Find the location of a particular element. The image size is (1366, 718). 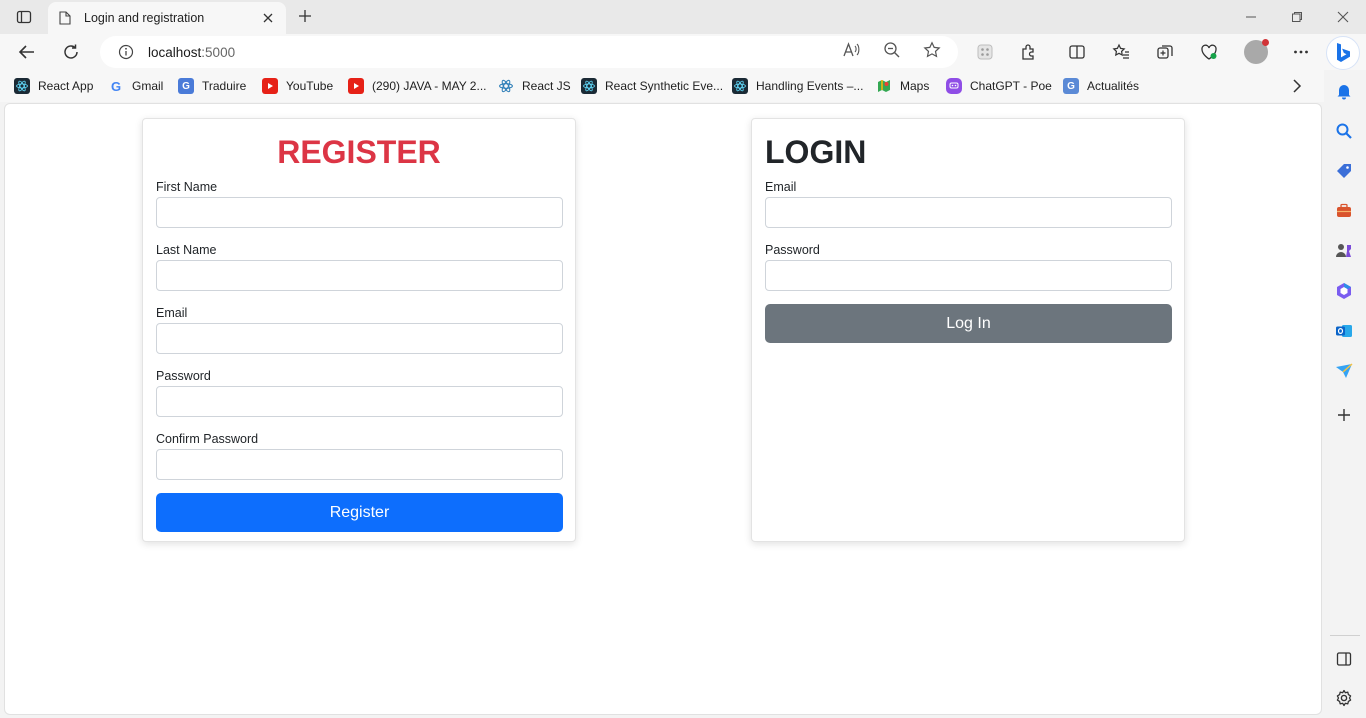

split-screen-icon is located at coordinates (1077, 52).